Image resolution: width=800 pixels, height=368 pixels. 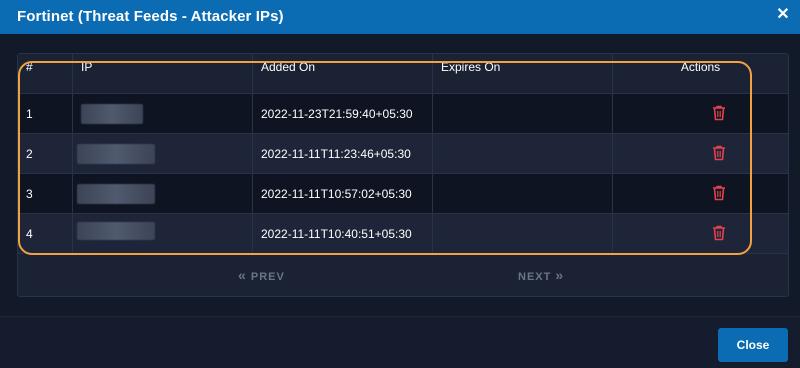 I want to click on row-number: 4, so click(x=29, y=234).